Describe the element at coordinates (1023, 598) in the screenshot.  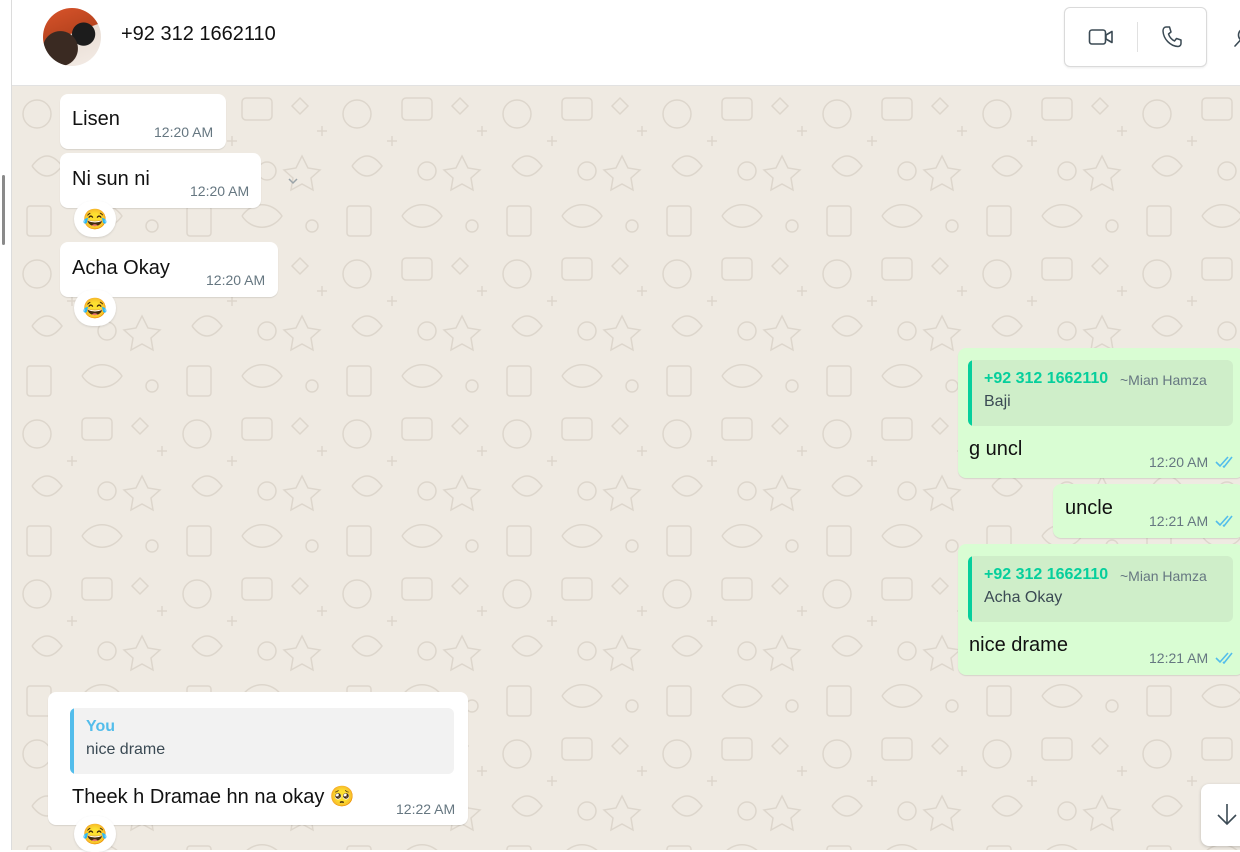
I see `quote-text: Acha Okay` at that location.